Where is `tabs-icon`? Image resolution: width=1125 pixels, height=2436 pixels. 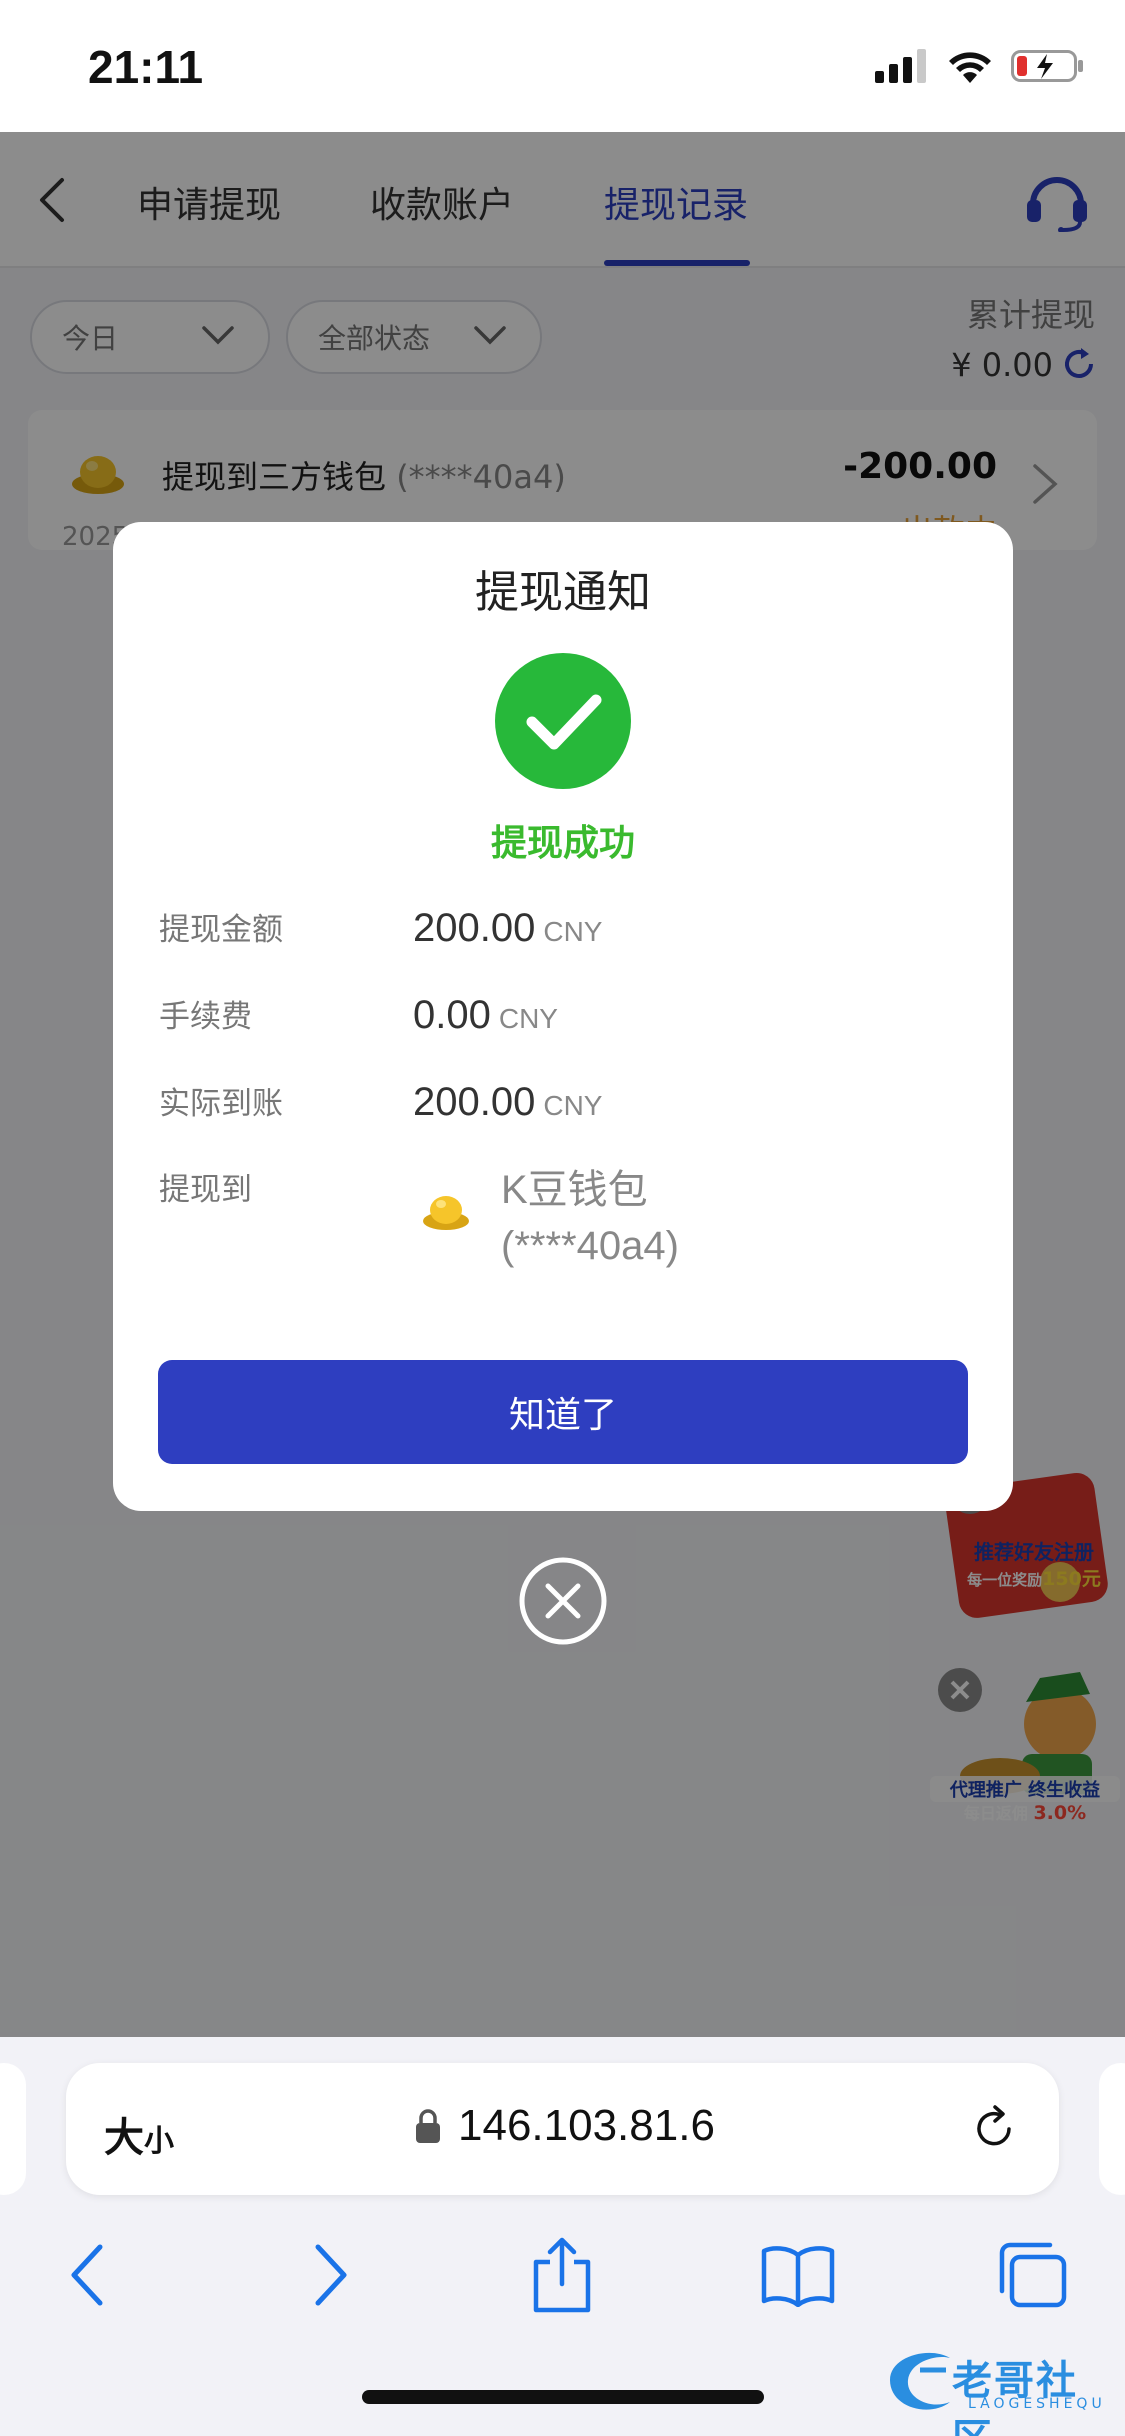
tabs-icon is located at coordinates (1033, 2275).